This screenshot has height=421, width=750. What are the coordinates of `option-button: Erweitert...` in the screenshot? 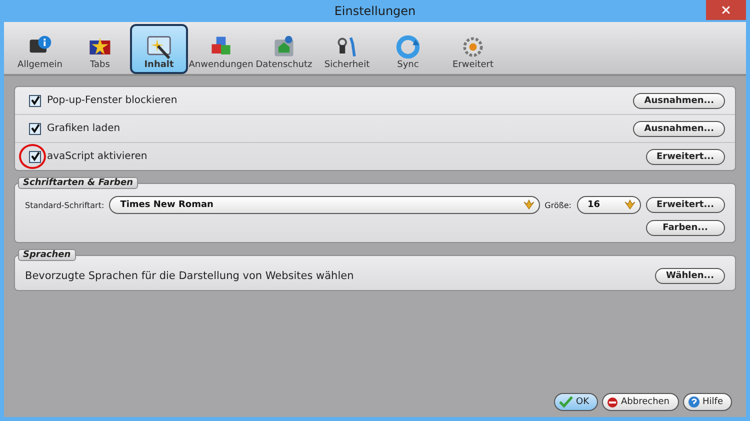 It's located at (685, 156).